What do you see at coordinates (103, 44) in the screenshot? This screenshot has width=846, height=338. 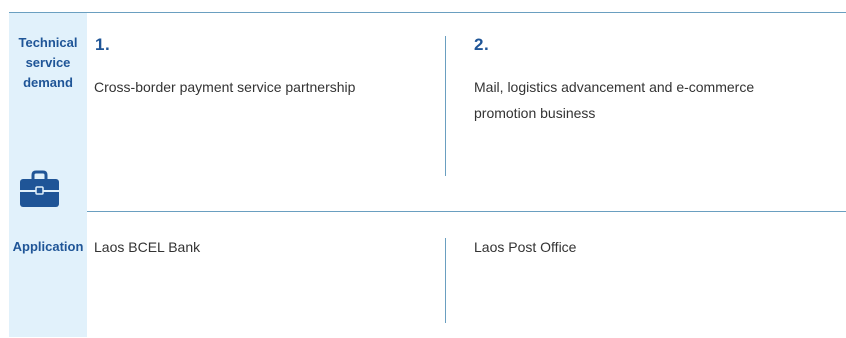 I see `demand-number-1: 1.` at bounding box center [103, 44].